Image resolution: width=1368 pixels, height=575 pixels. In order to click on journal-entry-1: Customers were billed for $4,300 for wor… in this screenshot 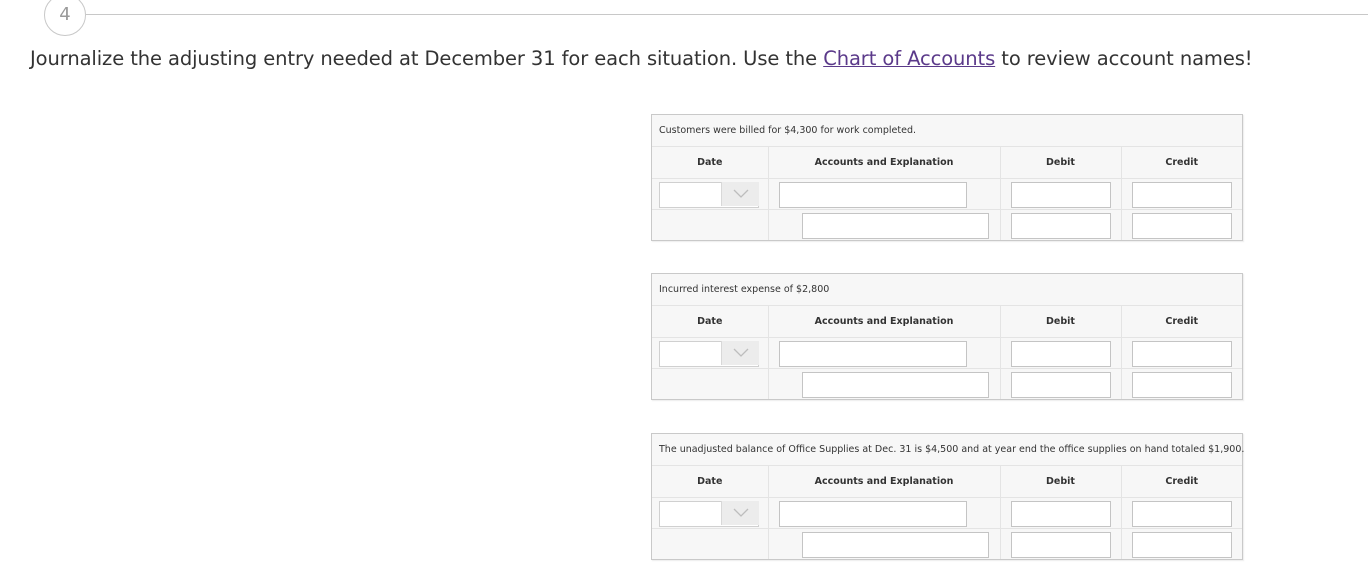, I will do `click(947, 177)`.